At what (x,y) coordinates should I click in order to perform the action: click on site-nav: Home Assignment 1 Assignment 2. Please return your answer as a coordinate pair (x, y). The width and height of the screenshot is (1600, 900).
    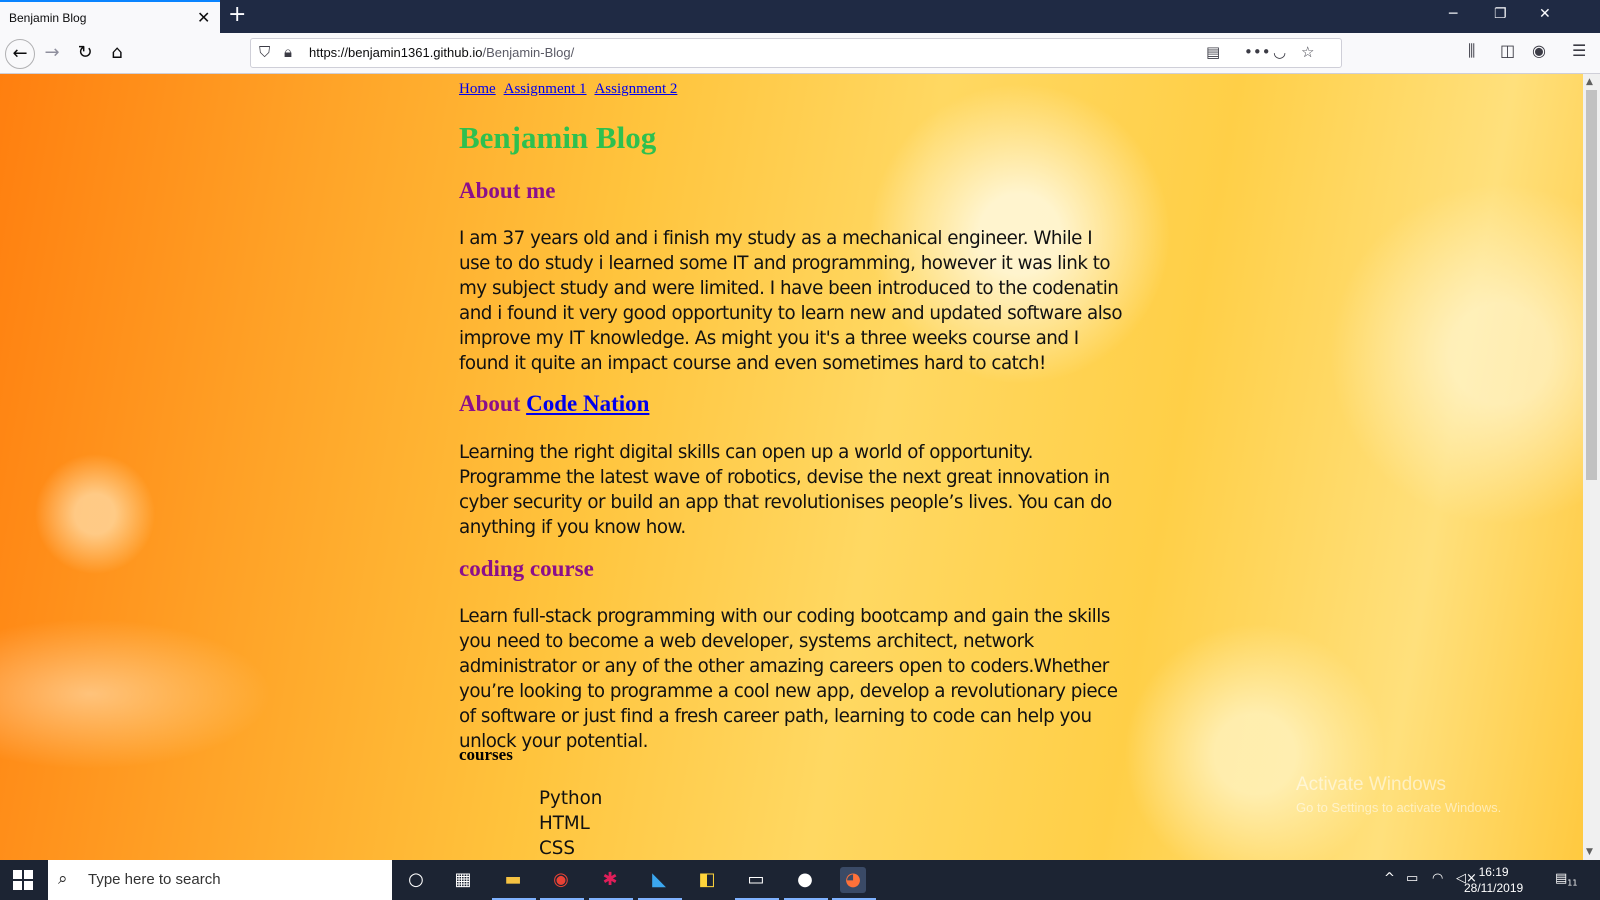
    Looking at the image, I should click on (570, 89).